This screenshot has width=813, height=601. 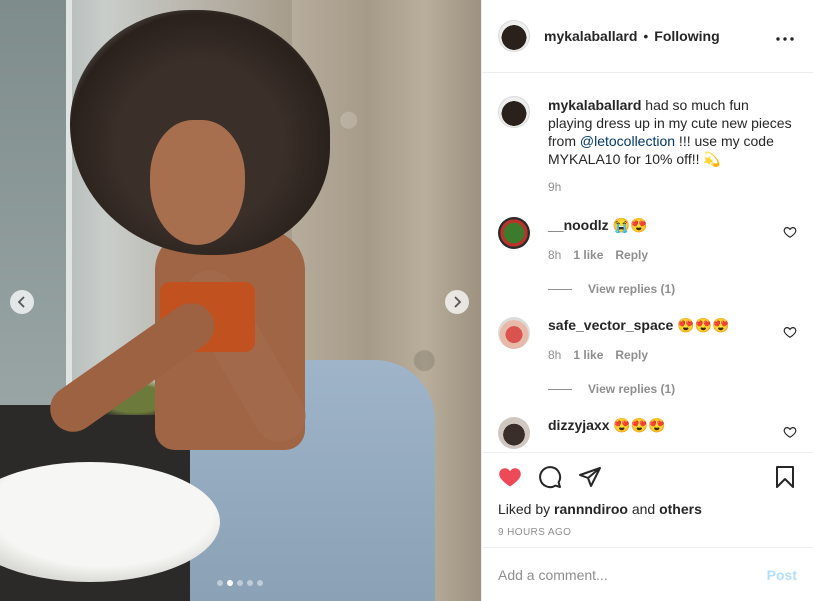 I want to click on comment-body: dizzyjaxx 😍😍😍, so click(x=668, y=433).